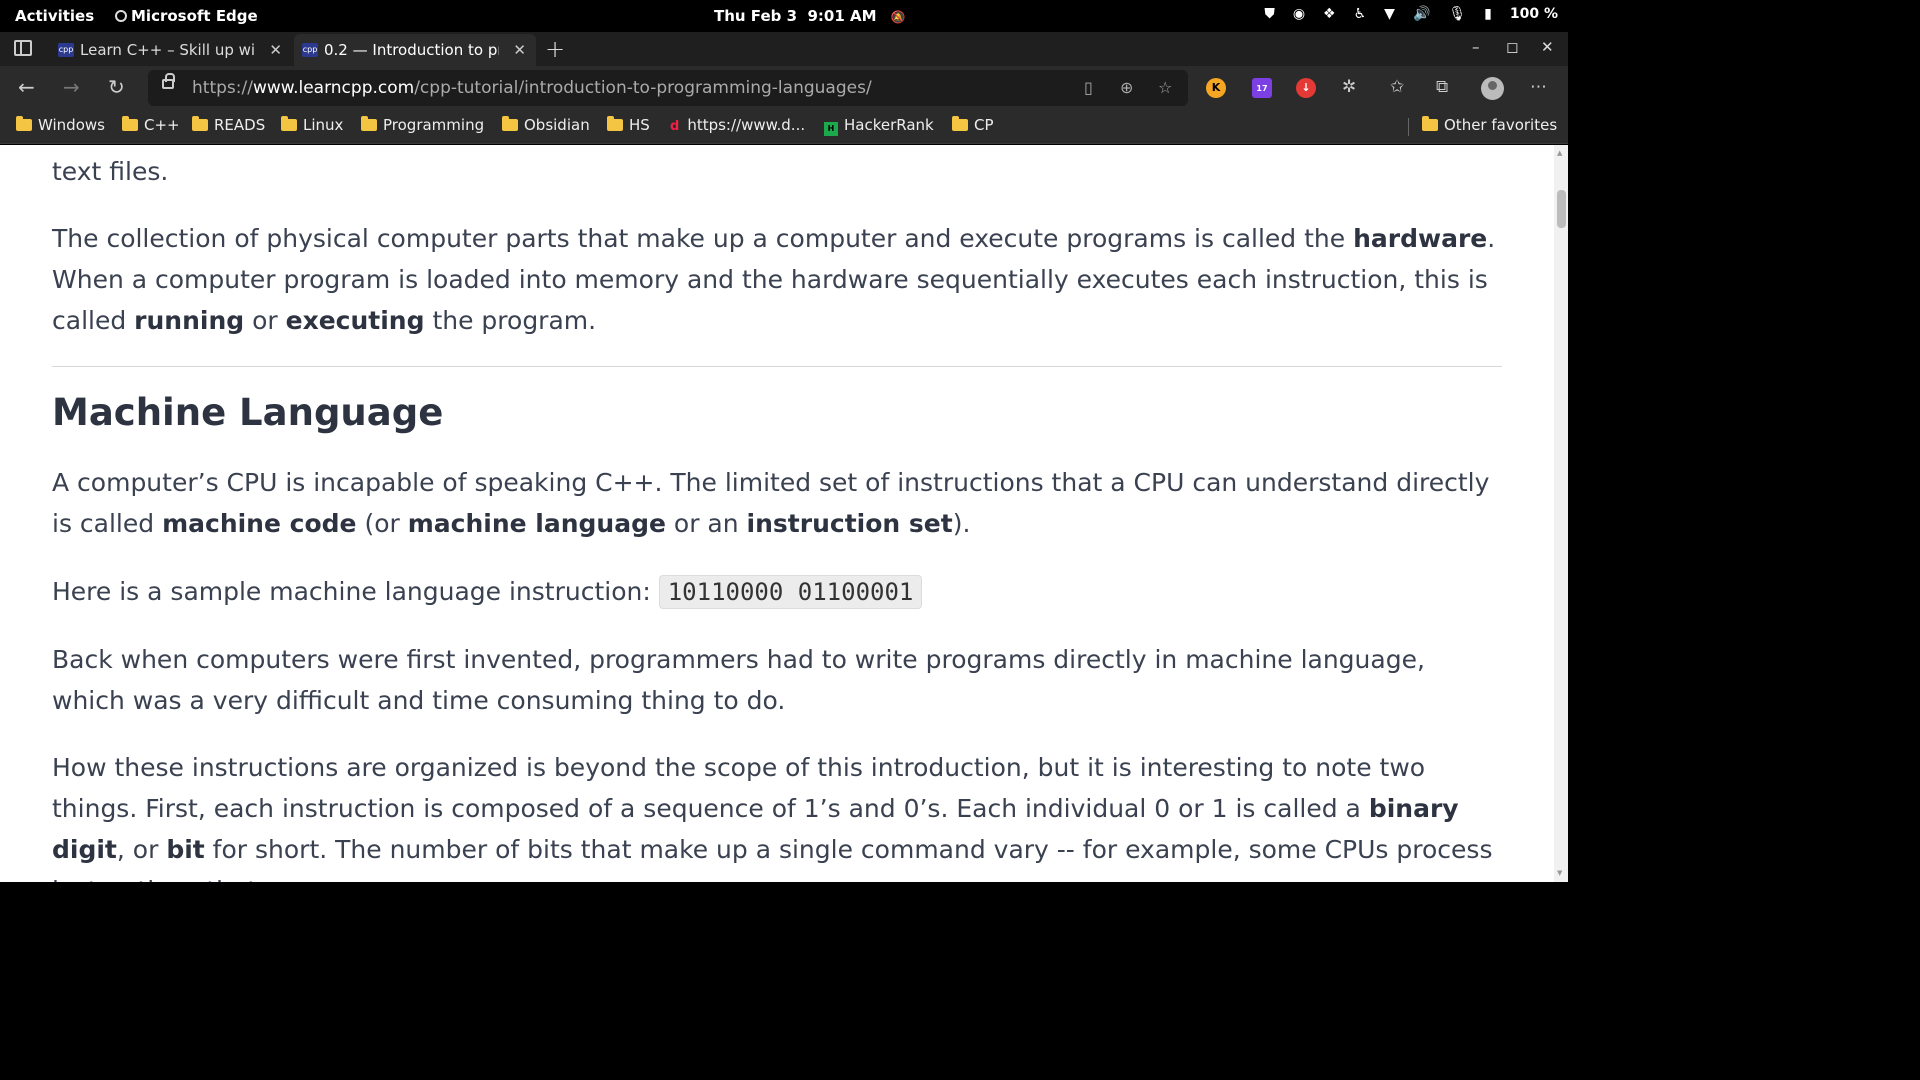  Describe the element at coordinates (240, 125) in the screenshot. I see `bookmark-label: READS` at that location.